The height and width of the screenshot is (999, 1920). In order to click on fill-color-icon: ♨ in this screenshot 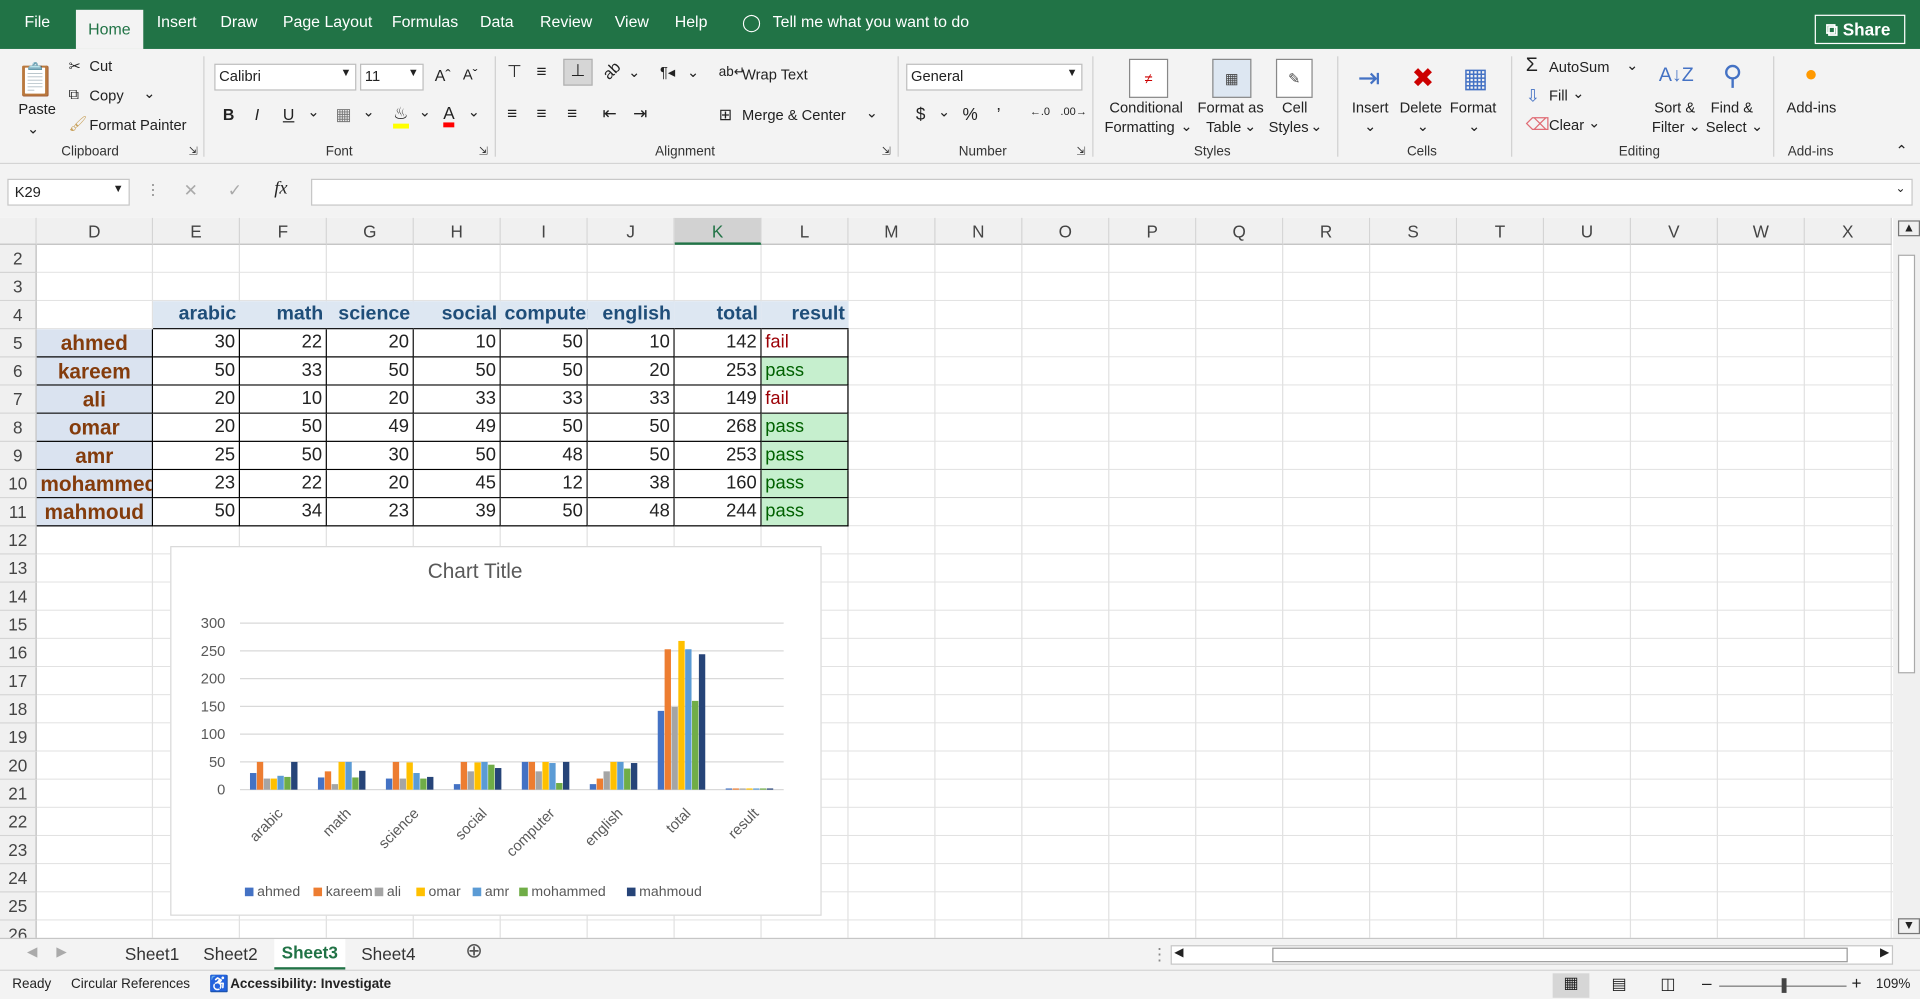, I will do `click(401, 116)`.